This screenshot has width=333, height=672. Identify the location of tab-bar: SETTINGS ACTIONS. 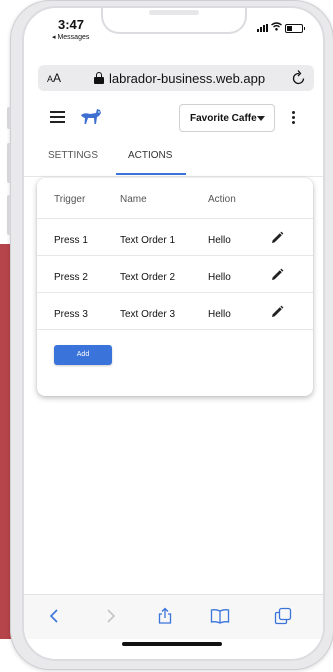
(173, 158).